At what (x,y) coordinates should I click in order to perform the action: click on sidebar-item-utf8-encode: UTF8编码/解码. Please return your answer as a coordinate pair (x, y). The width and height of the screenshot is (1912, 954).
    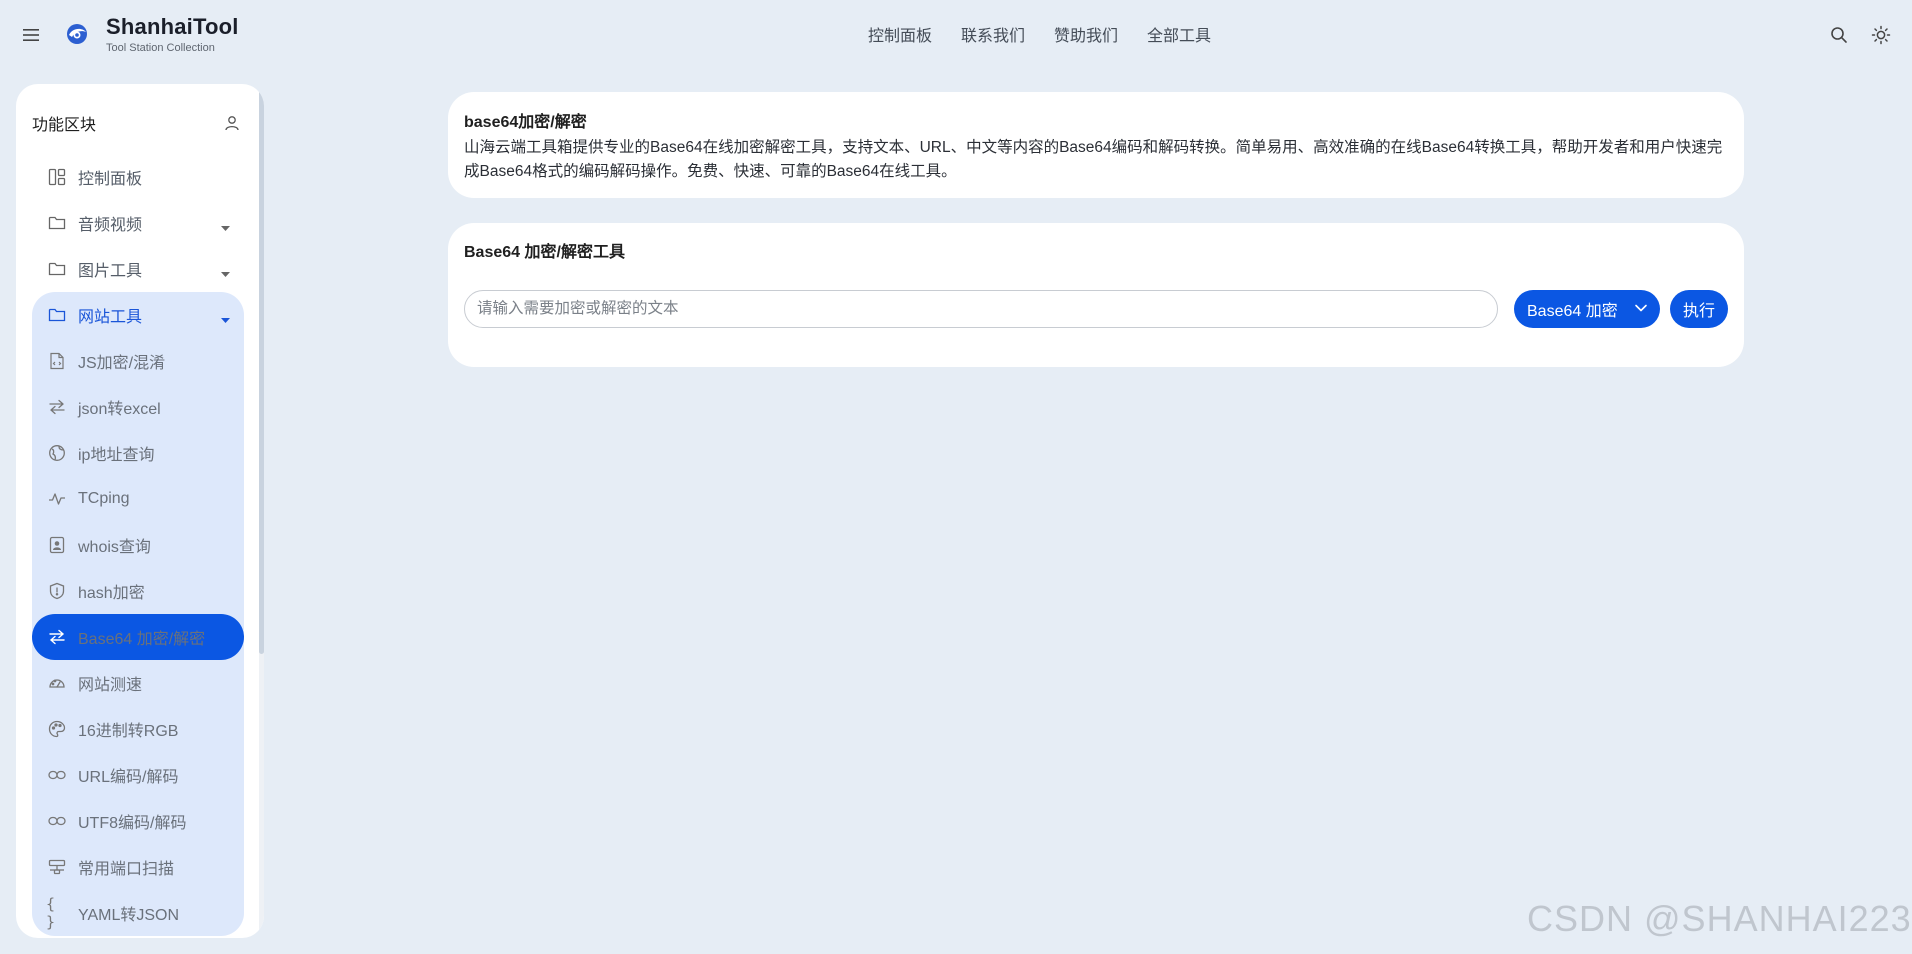
    Looking at the image, I should click on (138, 821).